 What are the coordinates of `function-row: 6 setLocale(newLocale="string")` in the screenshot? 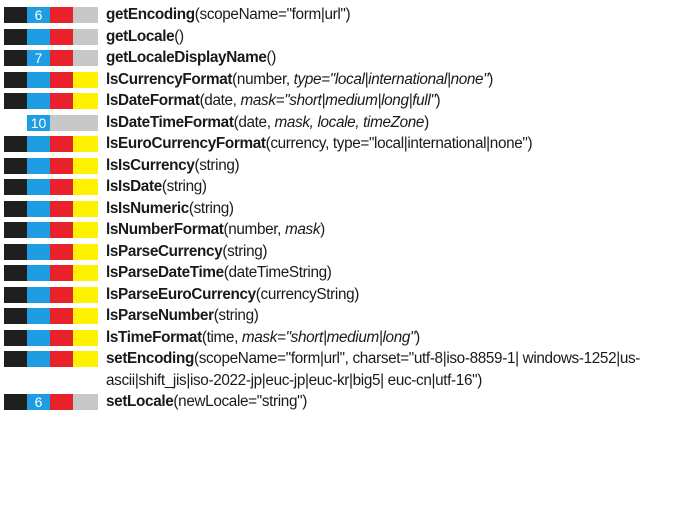 It's located at (340, 402).